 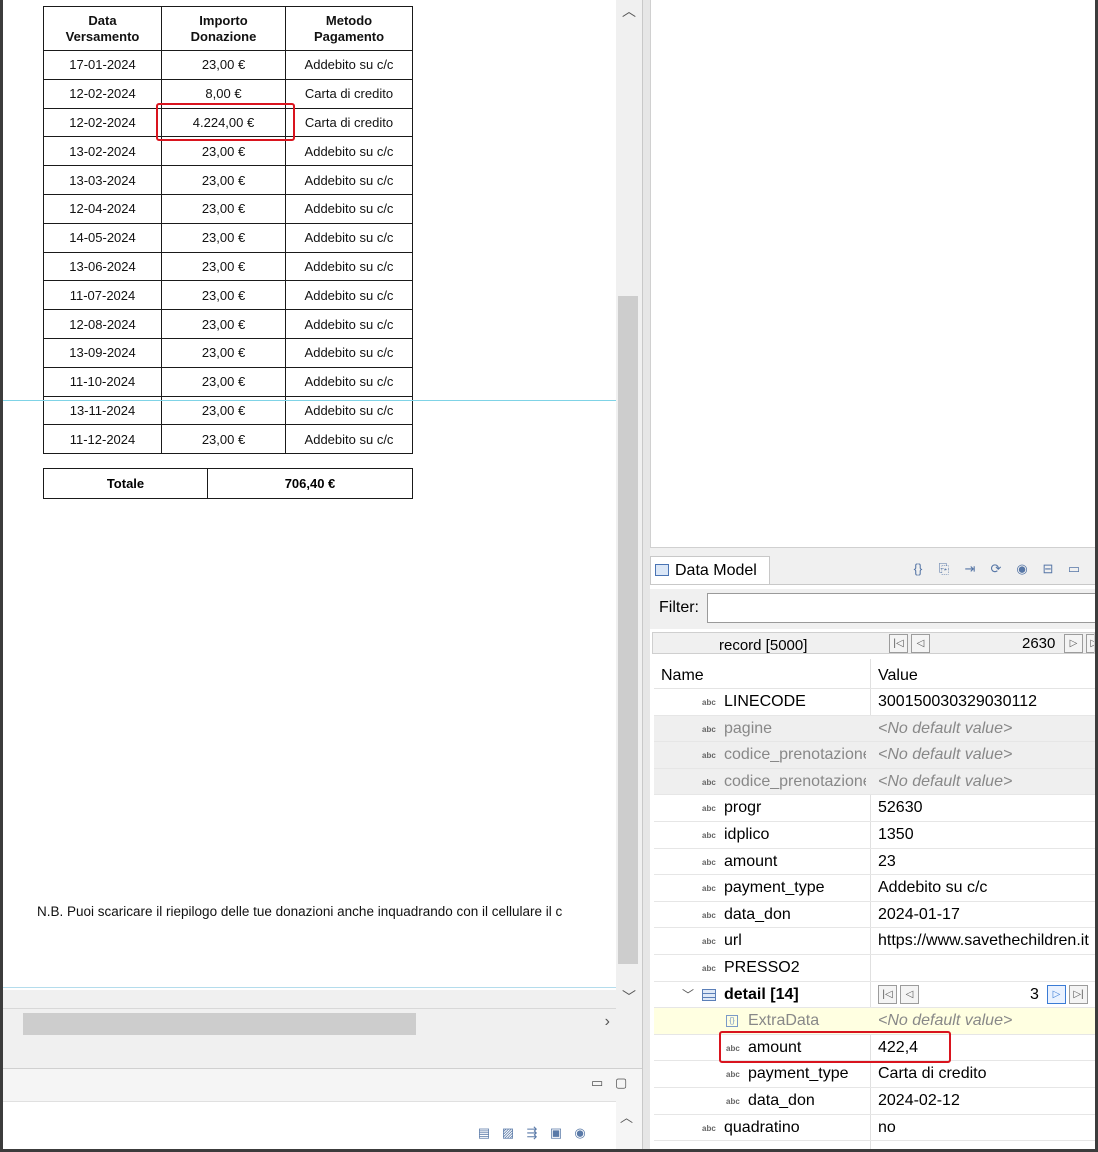 What do you see at coordinates (607, 1022) in the screenshot?
I see `scroll-right-arrow-icon: ›` at bounding box center [607, 1022].